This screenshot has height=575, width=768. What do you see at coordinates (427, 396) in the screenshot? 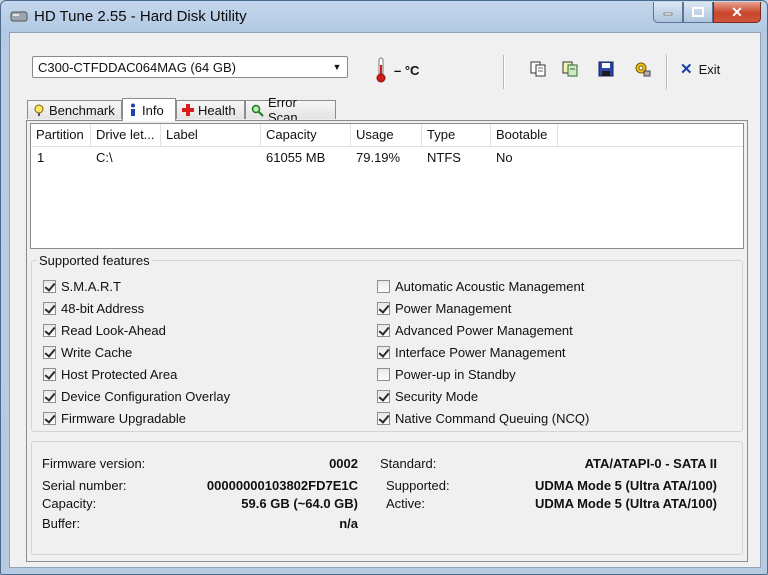
I see `feature-checkbox: Security Mode` at bounding box center [427, 396].